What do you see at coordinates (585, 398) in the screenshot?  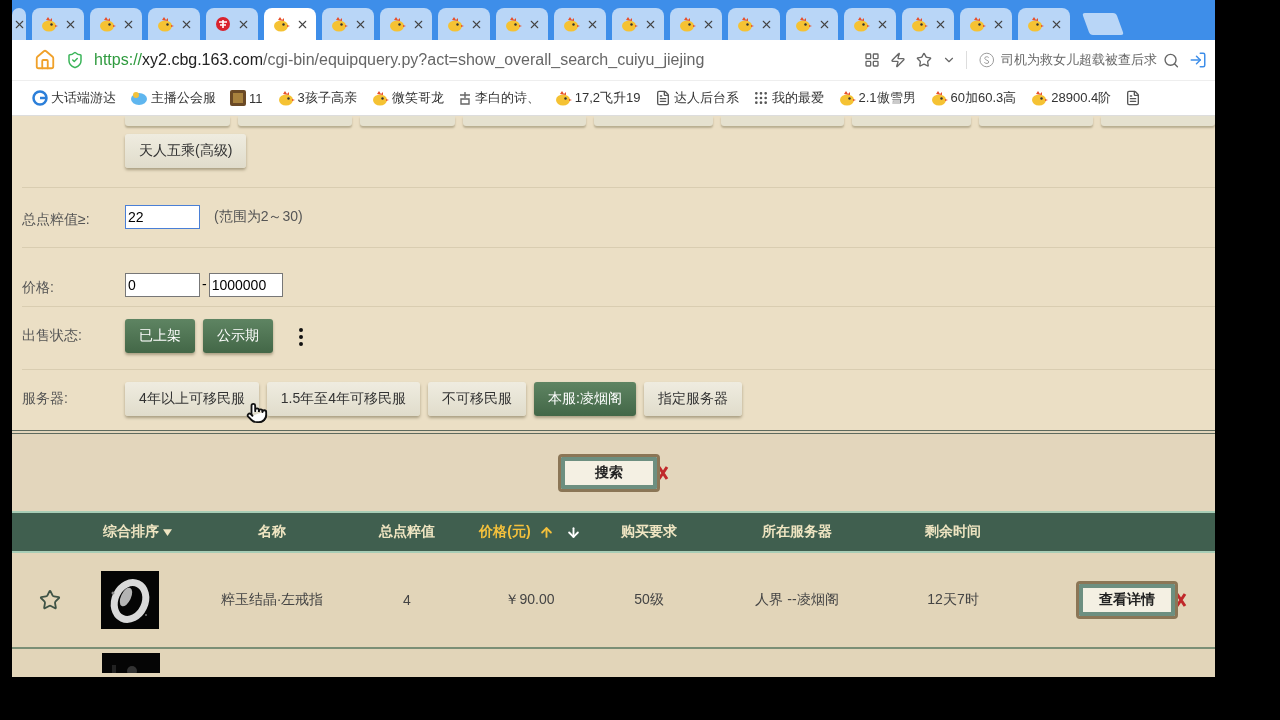 I see `server-button: 本服:凌烟阁` at bounding box center [585, 398].